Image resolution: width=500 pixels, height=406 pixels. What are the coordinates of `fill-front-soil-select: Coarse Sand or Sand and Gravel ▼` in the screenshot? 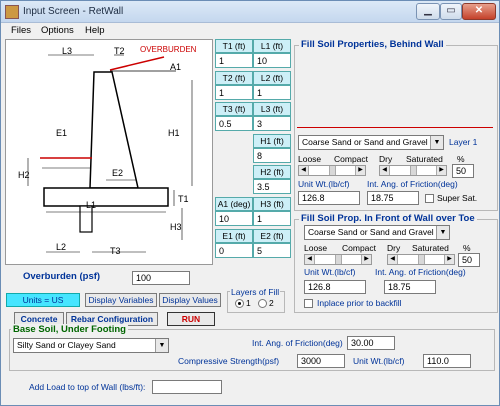 It's located at (377, 232).